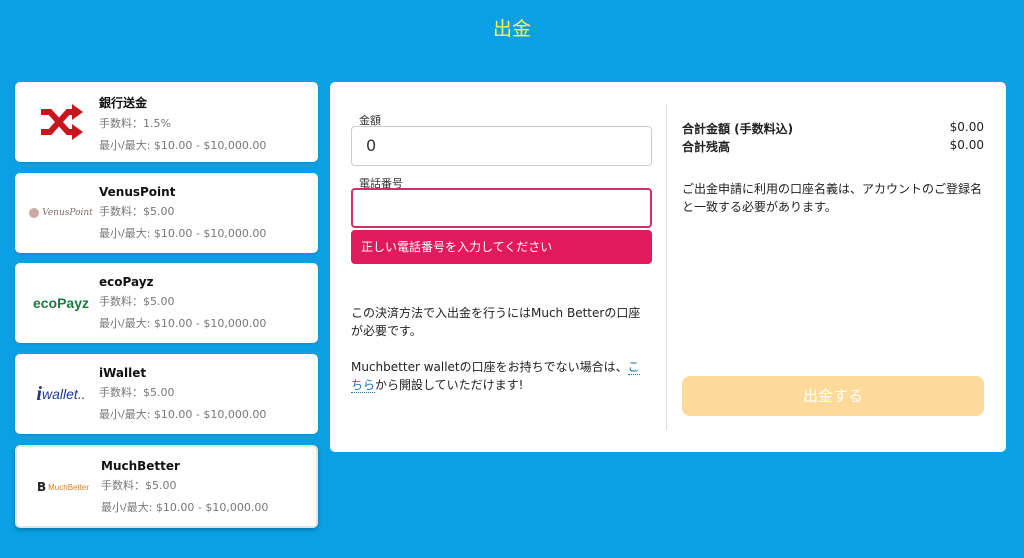  What do you see at coordinates (135, 123) in the screenshot?
I see `method-fee: 手数料：1.5%` at bounding box center [135, 123].